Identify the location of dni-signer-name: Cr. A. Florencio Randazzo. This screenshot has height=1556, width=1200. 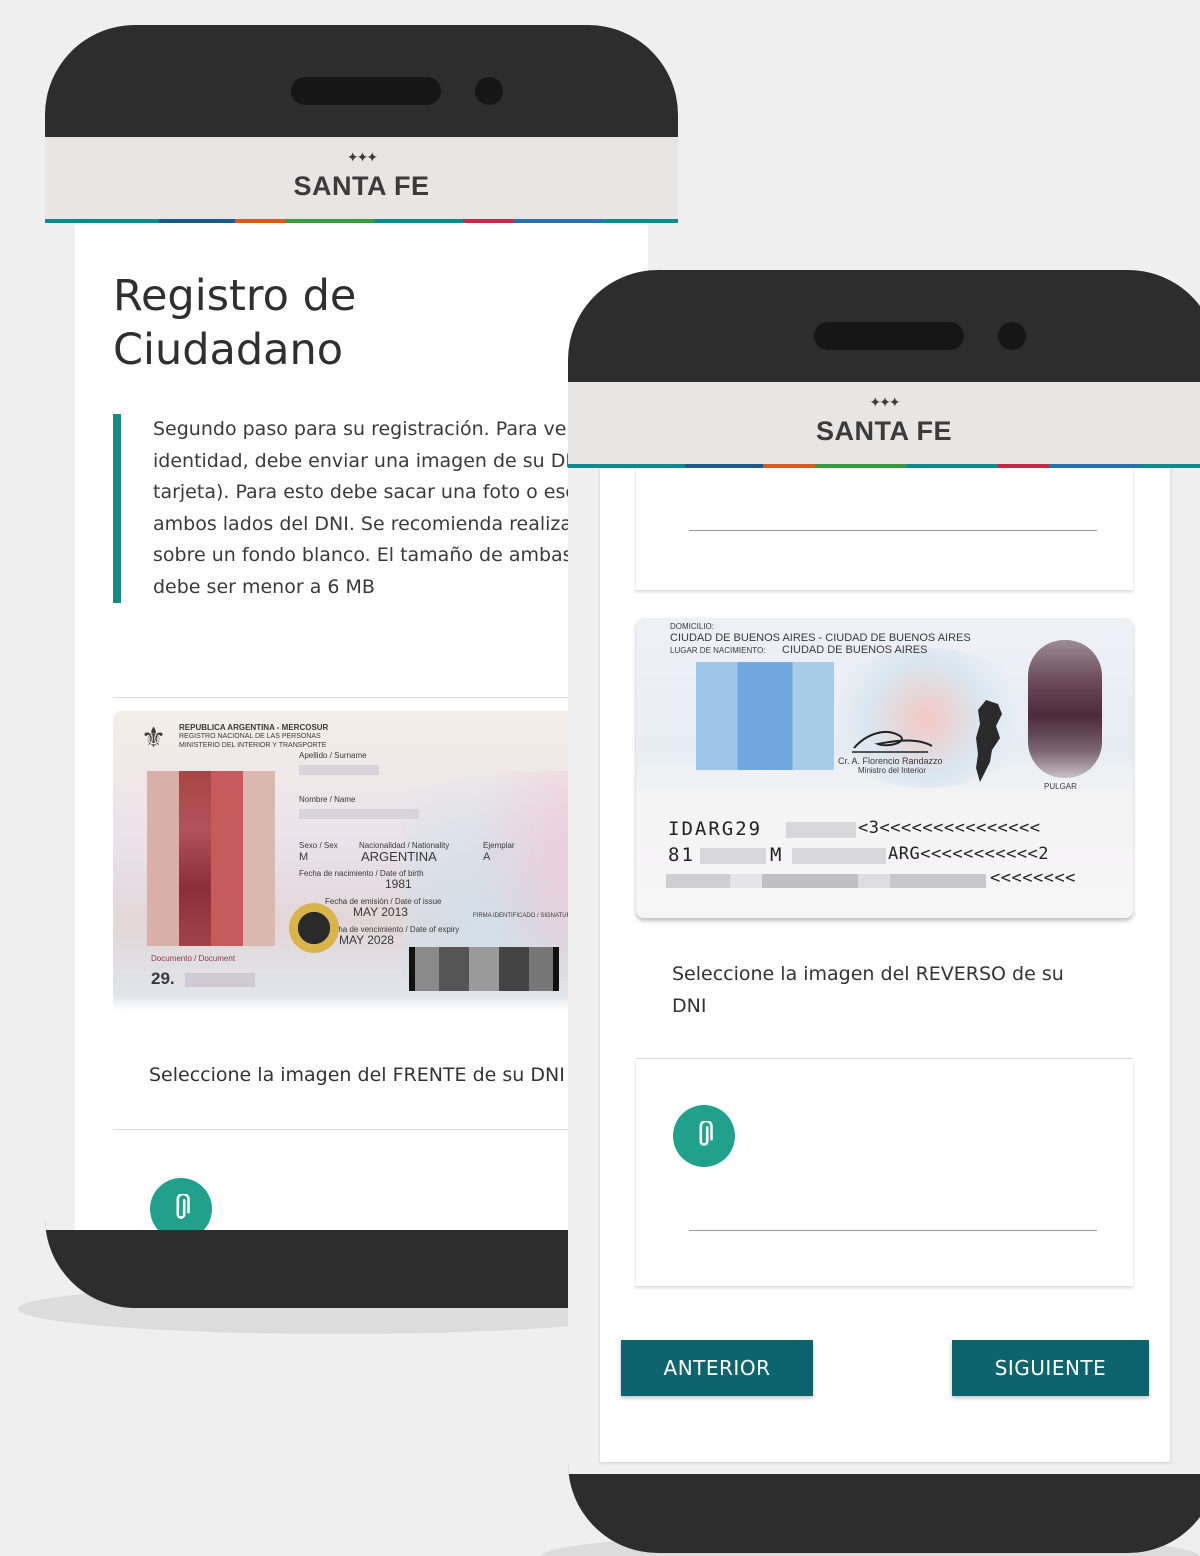
(890, 761).